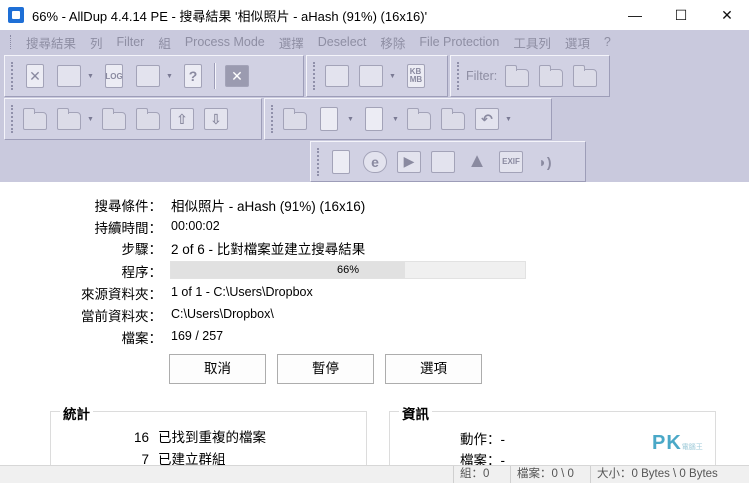 Image resolution: width=749 pixels, height=483 pixels. What do you see at coordinates (409, 162) in the screenshot?
I see `media-player-button: ▶` at bounding box center [409, 162].